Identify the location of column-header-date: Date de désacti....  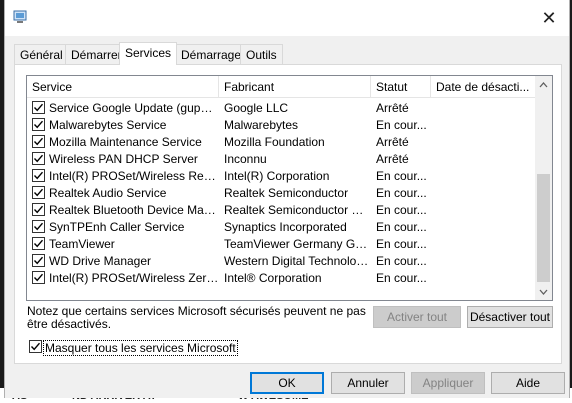
(483, 87).